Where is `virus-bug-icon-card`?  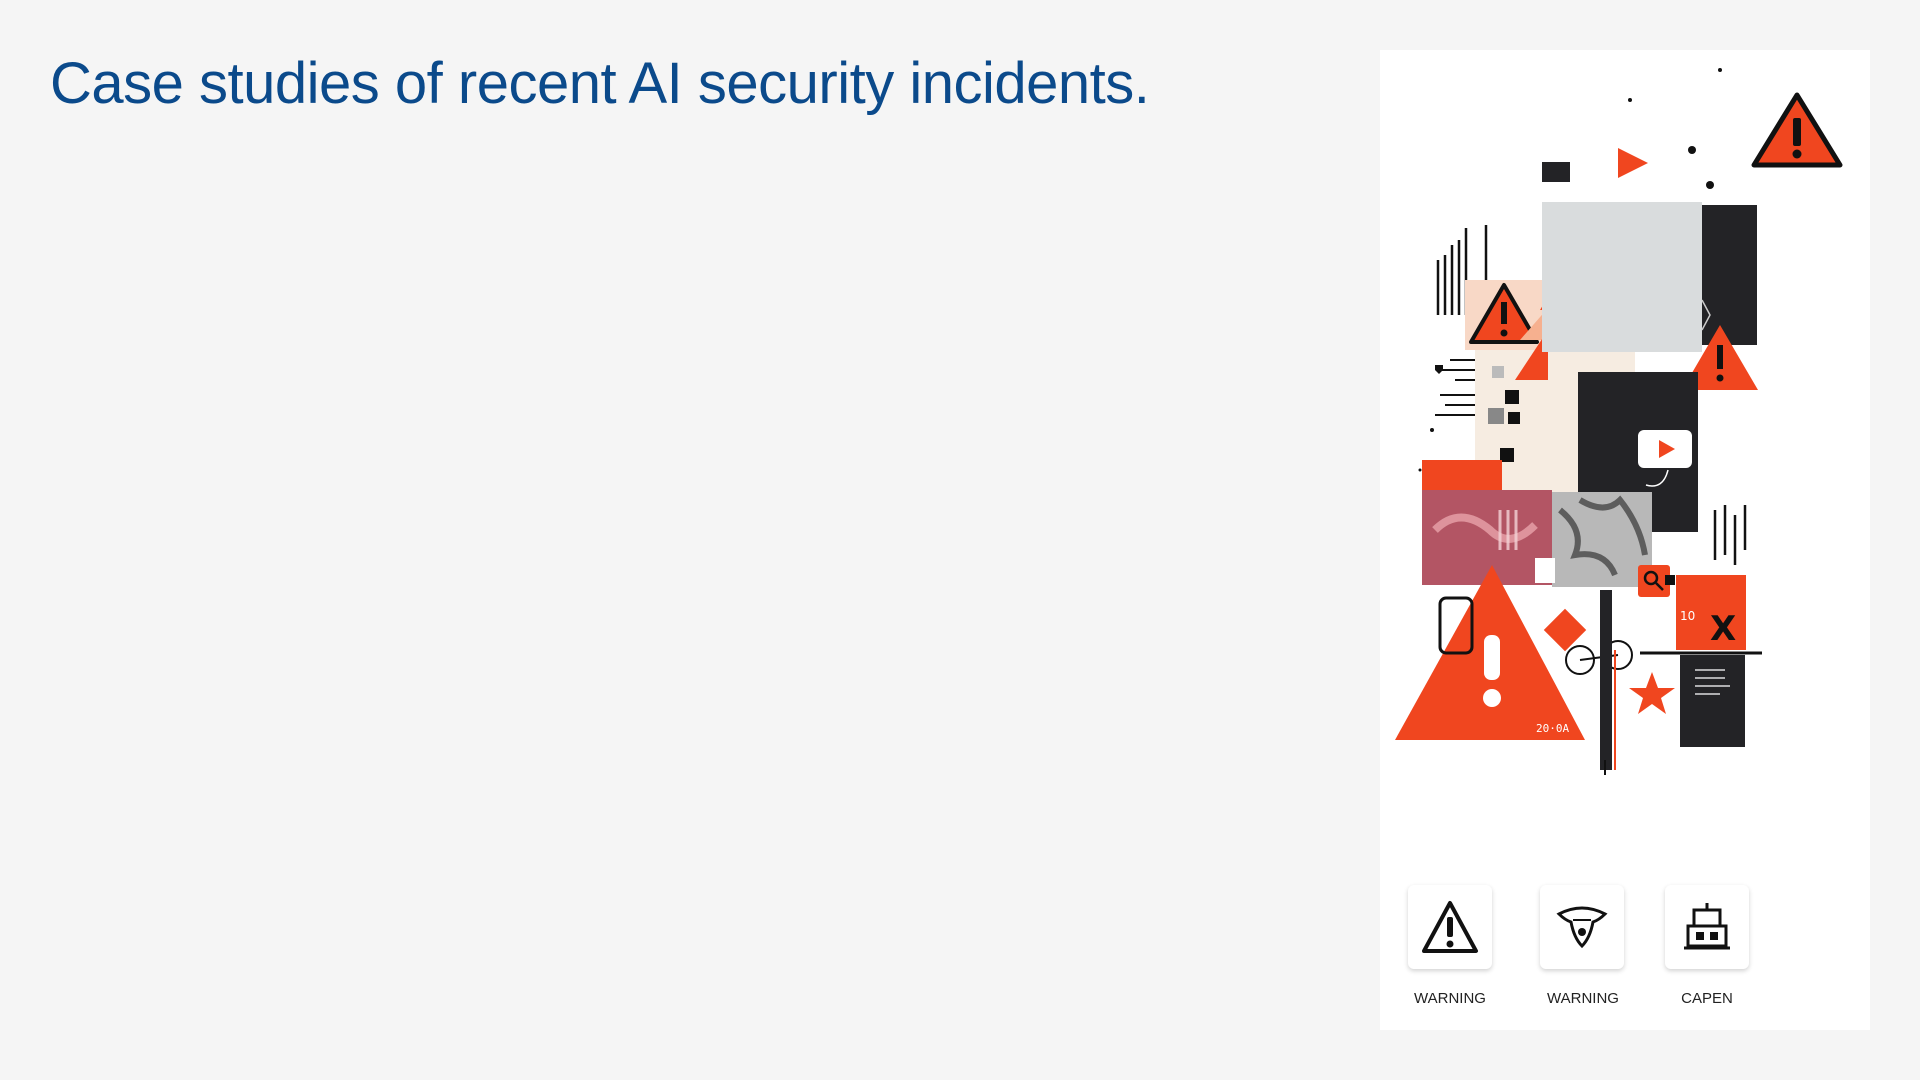 virus-bug-icon-card is located at coordinates (1582, 927).